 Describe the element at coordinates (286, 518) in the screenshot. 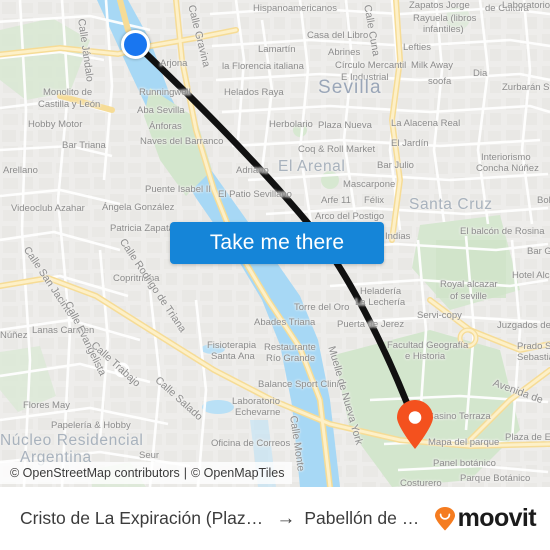

I see `arrow-right-icon: →` at that location.